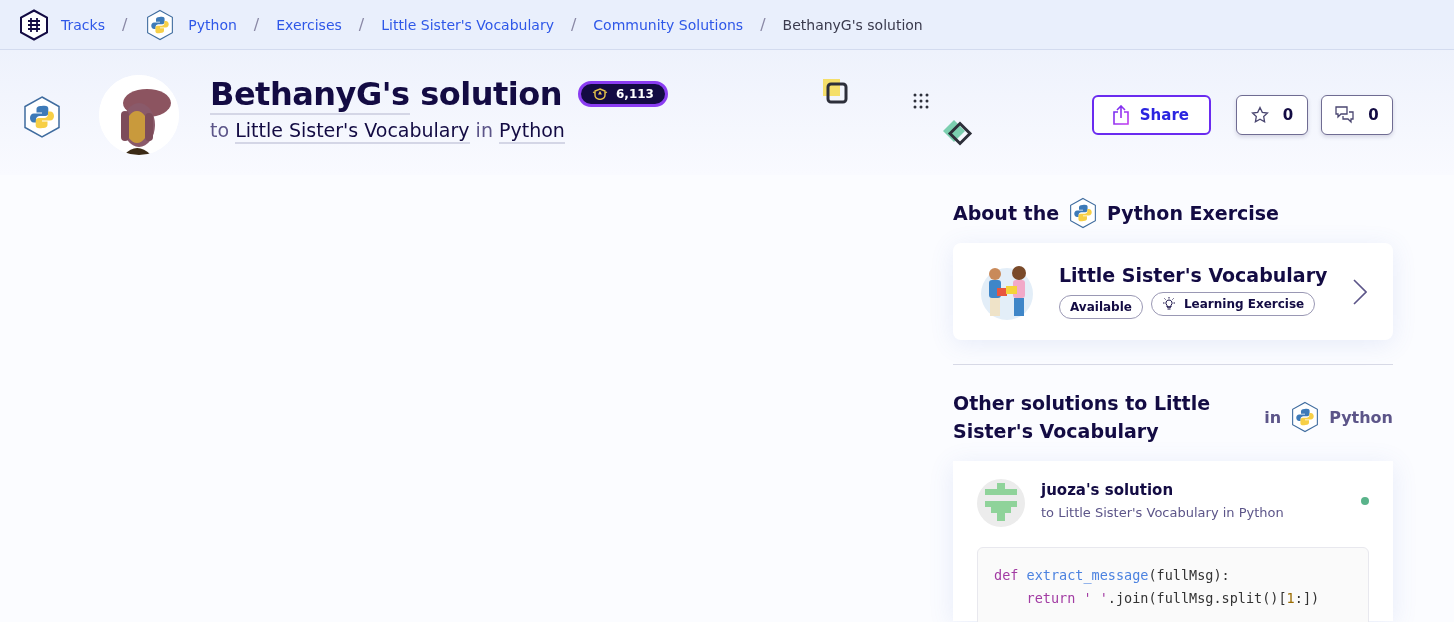 The height and width of the screenshot is (622, 1454). What do you see at coordinates (1112, 576) in the screenshot?
I see `code-line: def extract_message(fullMsg):` at bounding box center [1112, 576].